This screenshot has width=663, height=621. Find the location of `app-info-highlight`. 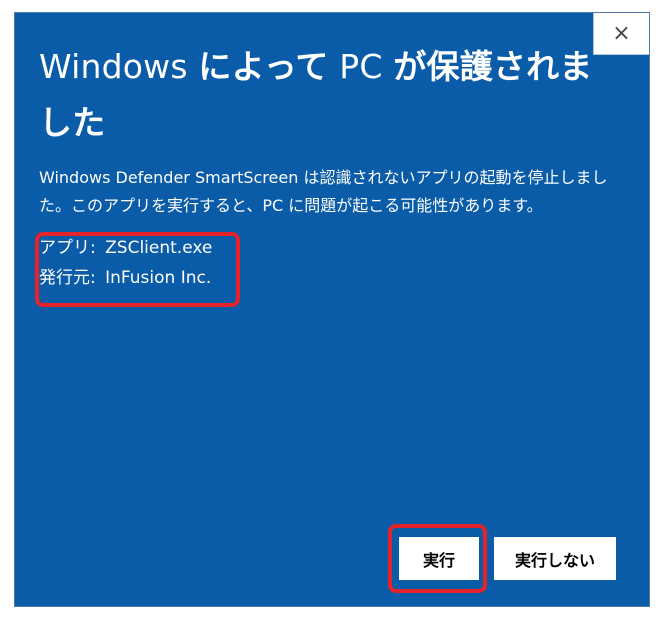

app-info-highlight is located at coordinates (137, 269).